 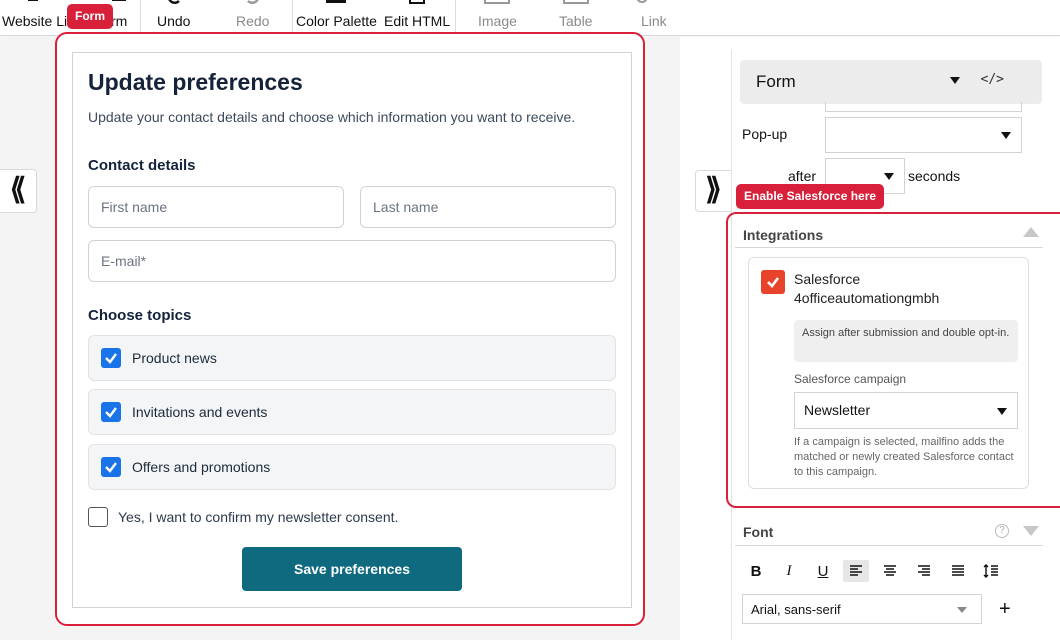 What do you see at coordinates (867, 288) in the screenshot?
I see `salesforce-name: Salesforce 4officeautomationgmbh` at bounding box center [867, 288].